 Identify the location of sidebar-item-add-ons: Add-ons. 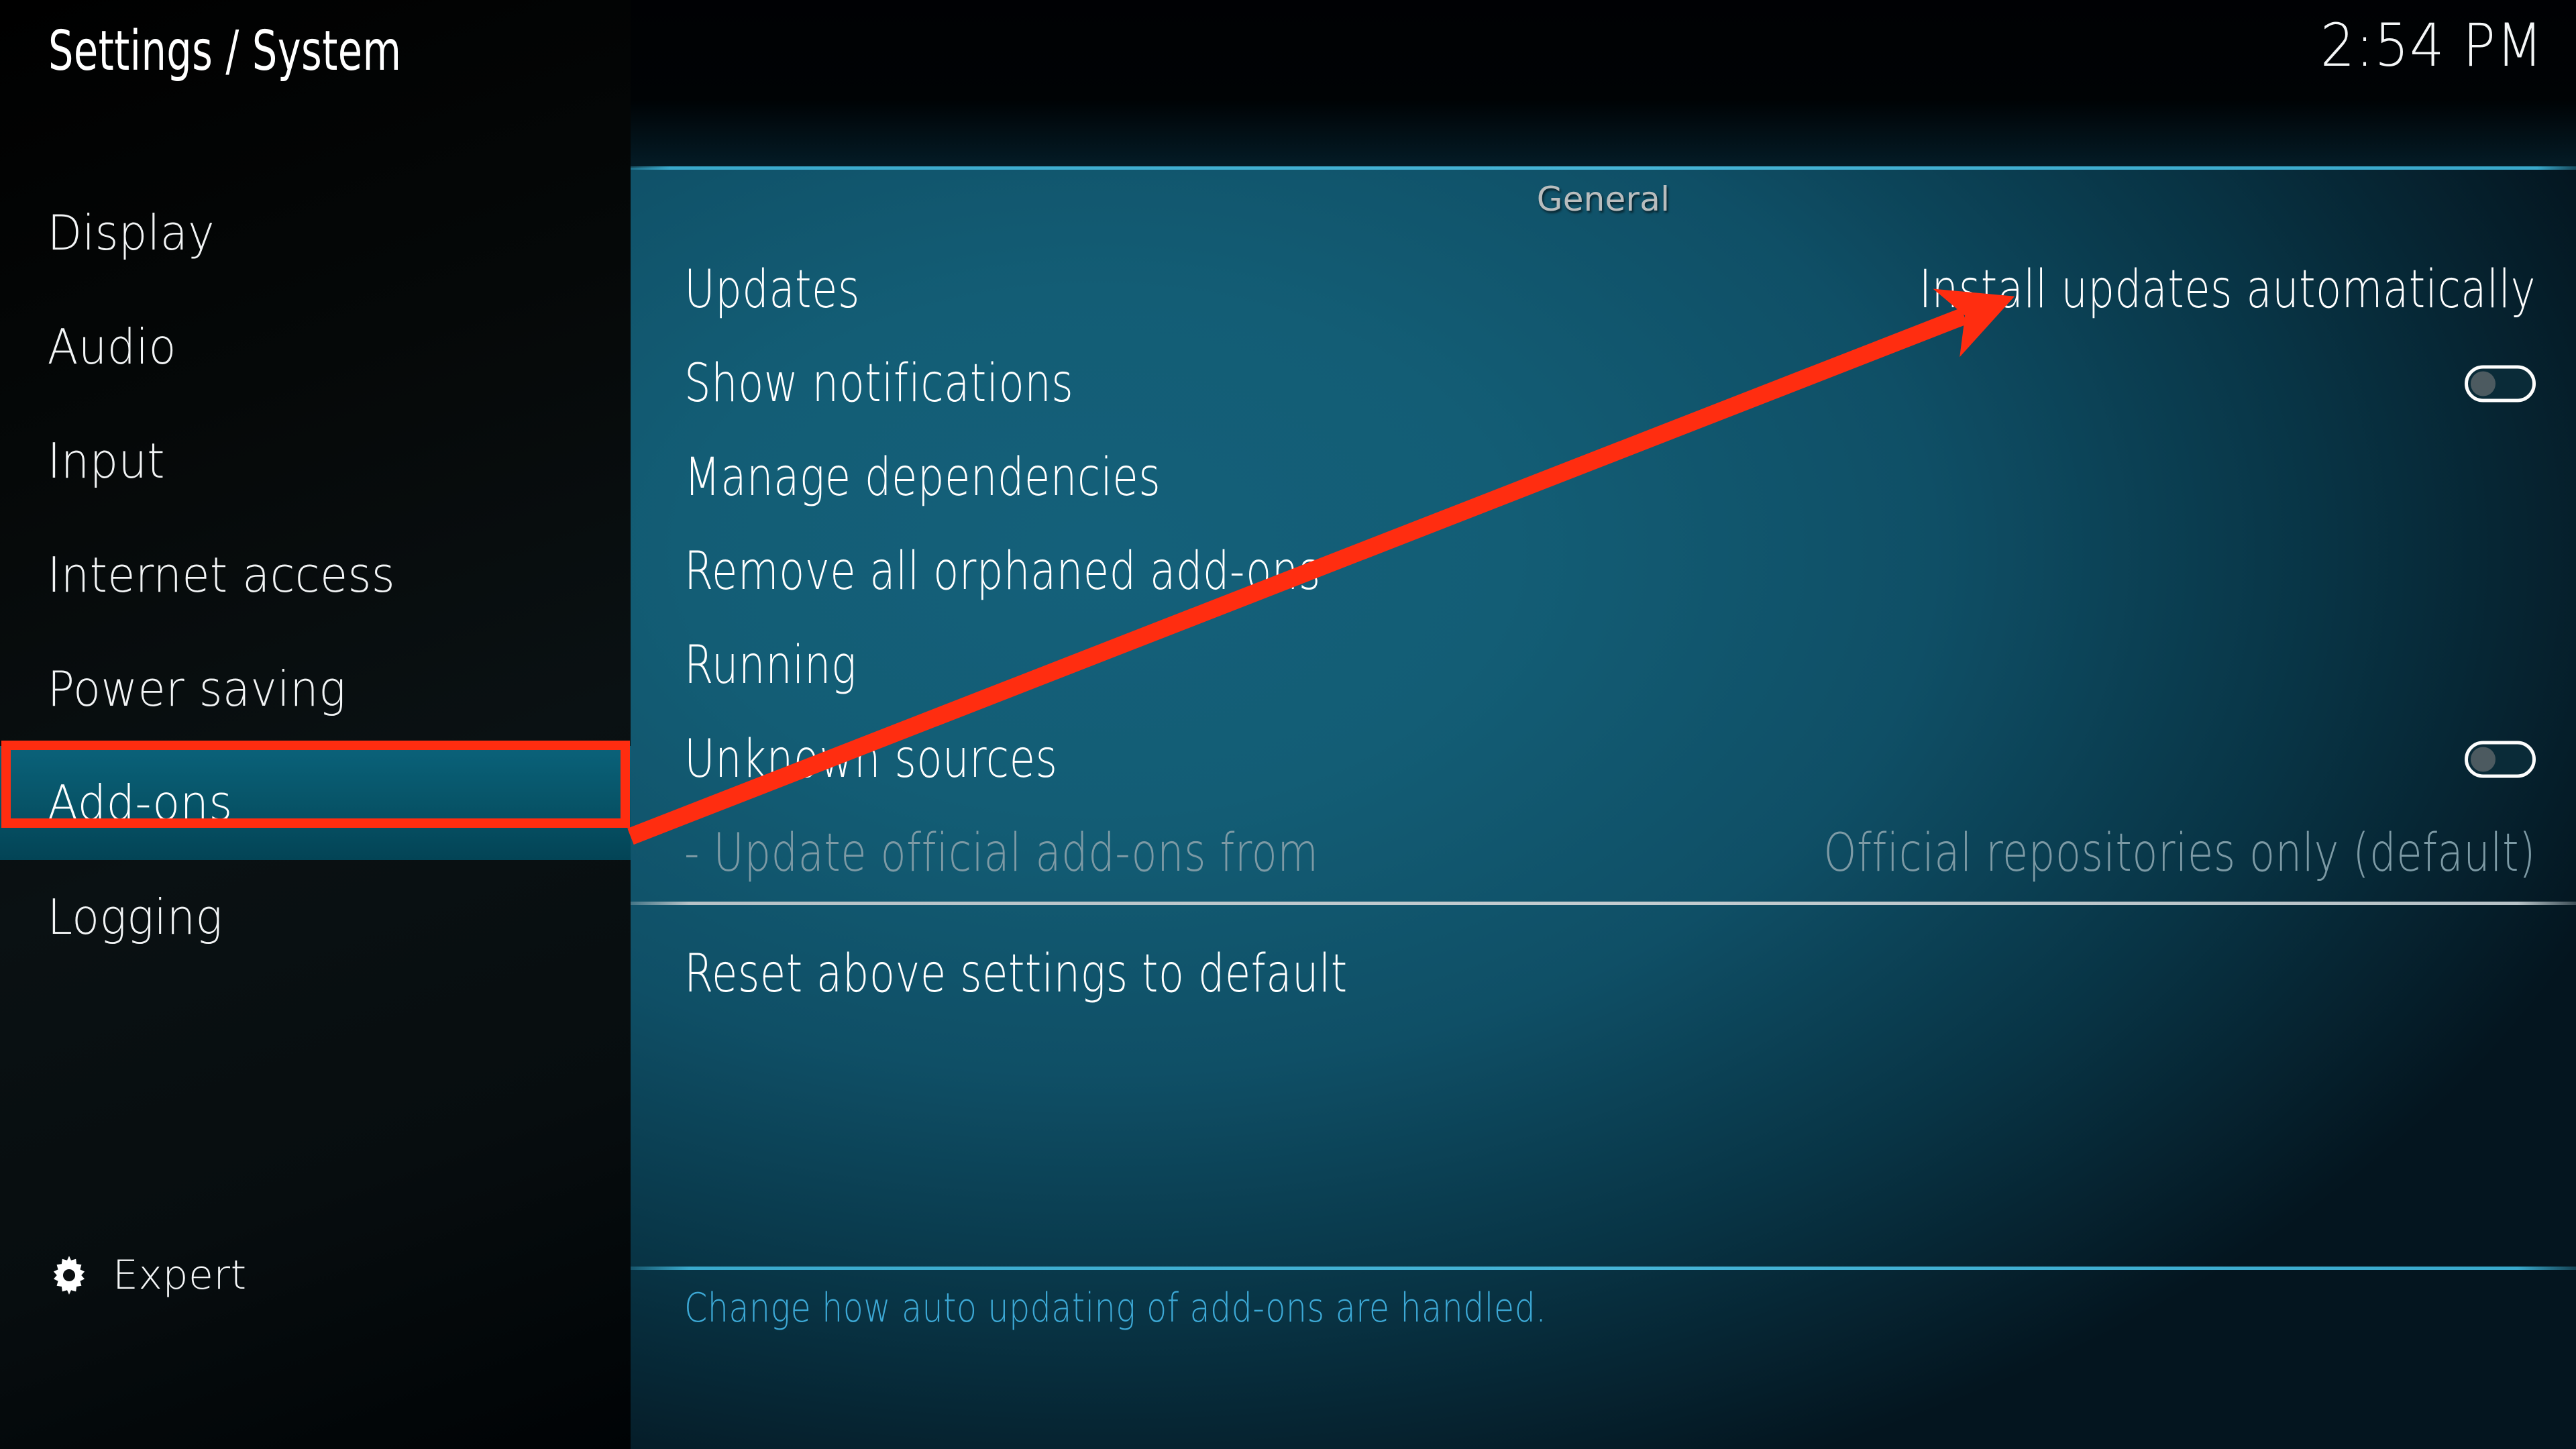
(315, 803).